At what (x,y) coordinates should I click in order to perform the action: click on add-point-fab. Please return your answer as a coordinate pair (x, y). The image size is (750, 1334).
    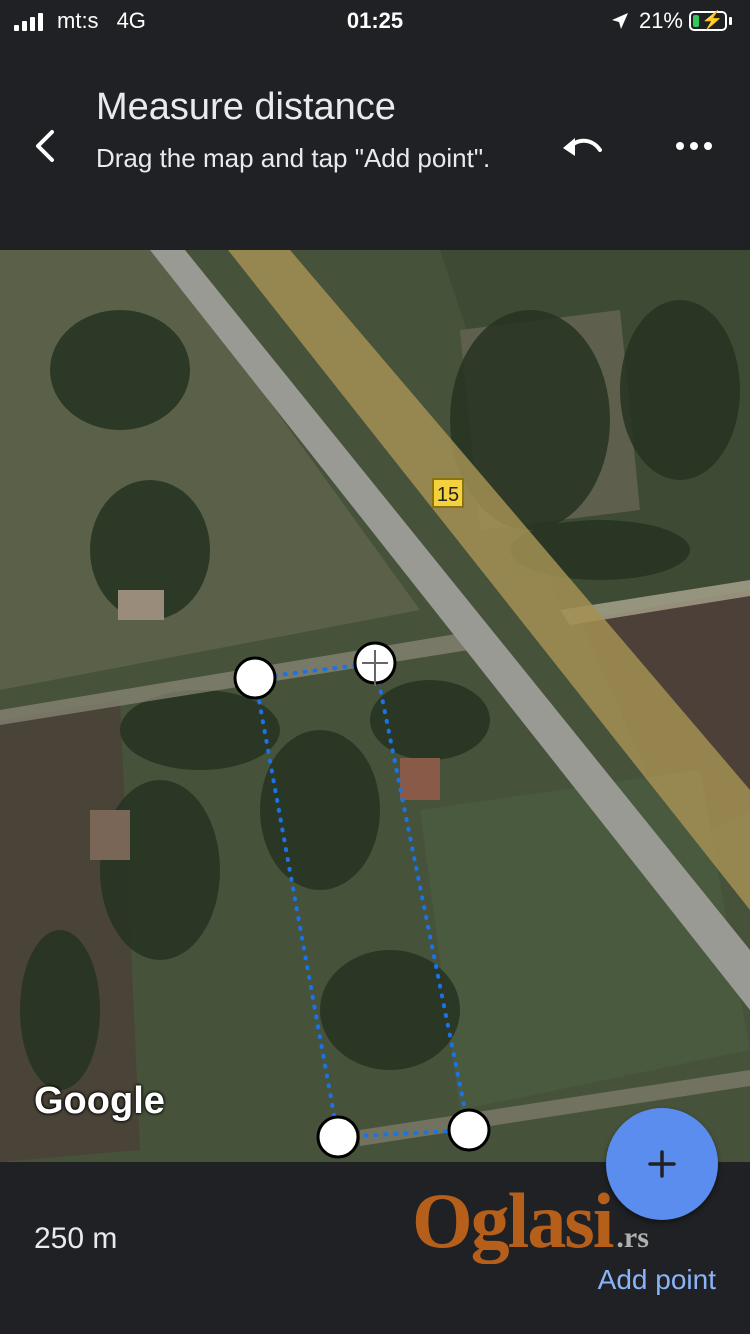
    Looking at the image, I should click on (662, 1164).